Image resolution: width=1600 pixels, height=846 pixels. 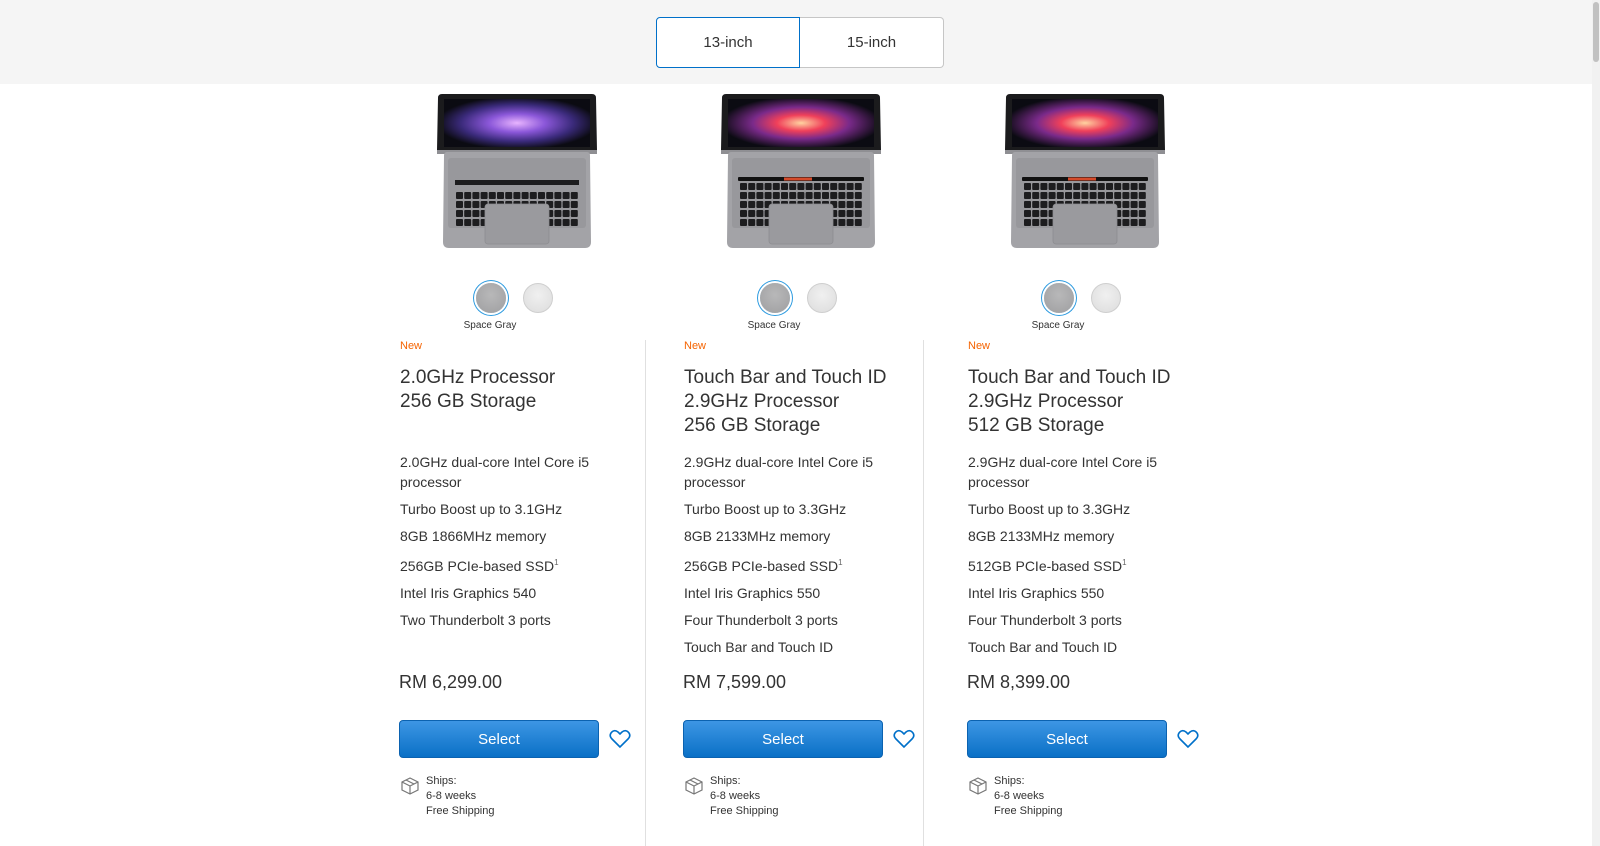 What do you see at coordinates (728, 42) in the screenshot?
I see `tab-13-inch: 13-inch` at bounding box center [728, 42].